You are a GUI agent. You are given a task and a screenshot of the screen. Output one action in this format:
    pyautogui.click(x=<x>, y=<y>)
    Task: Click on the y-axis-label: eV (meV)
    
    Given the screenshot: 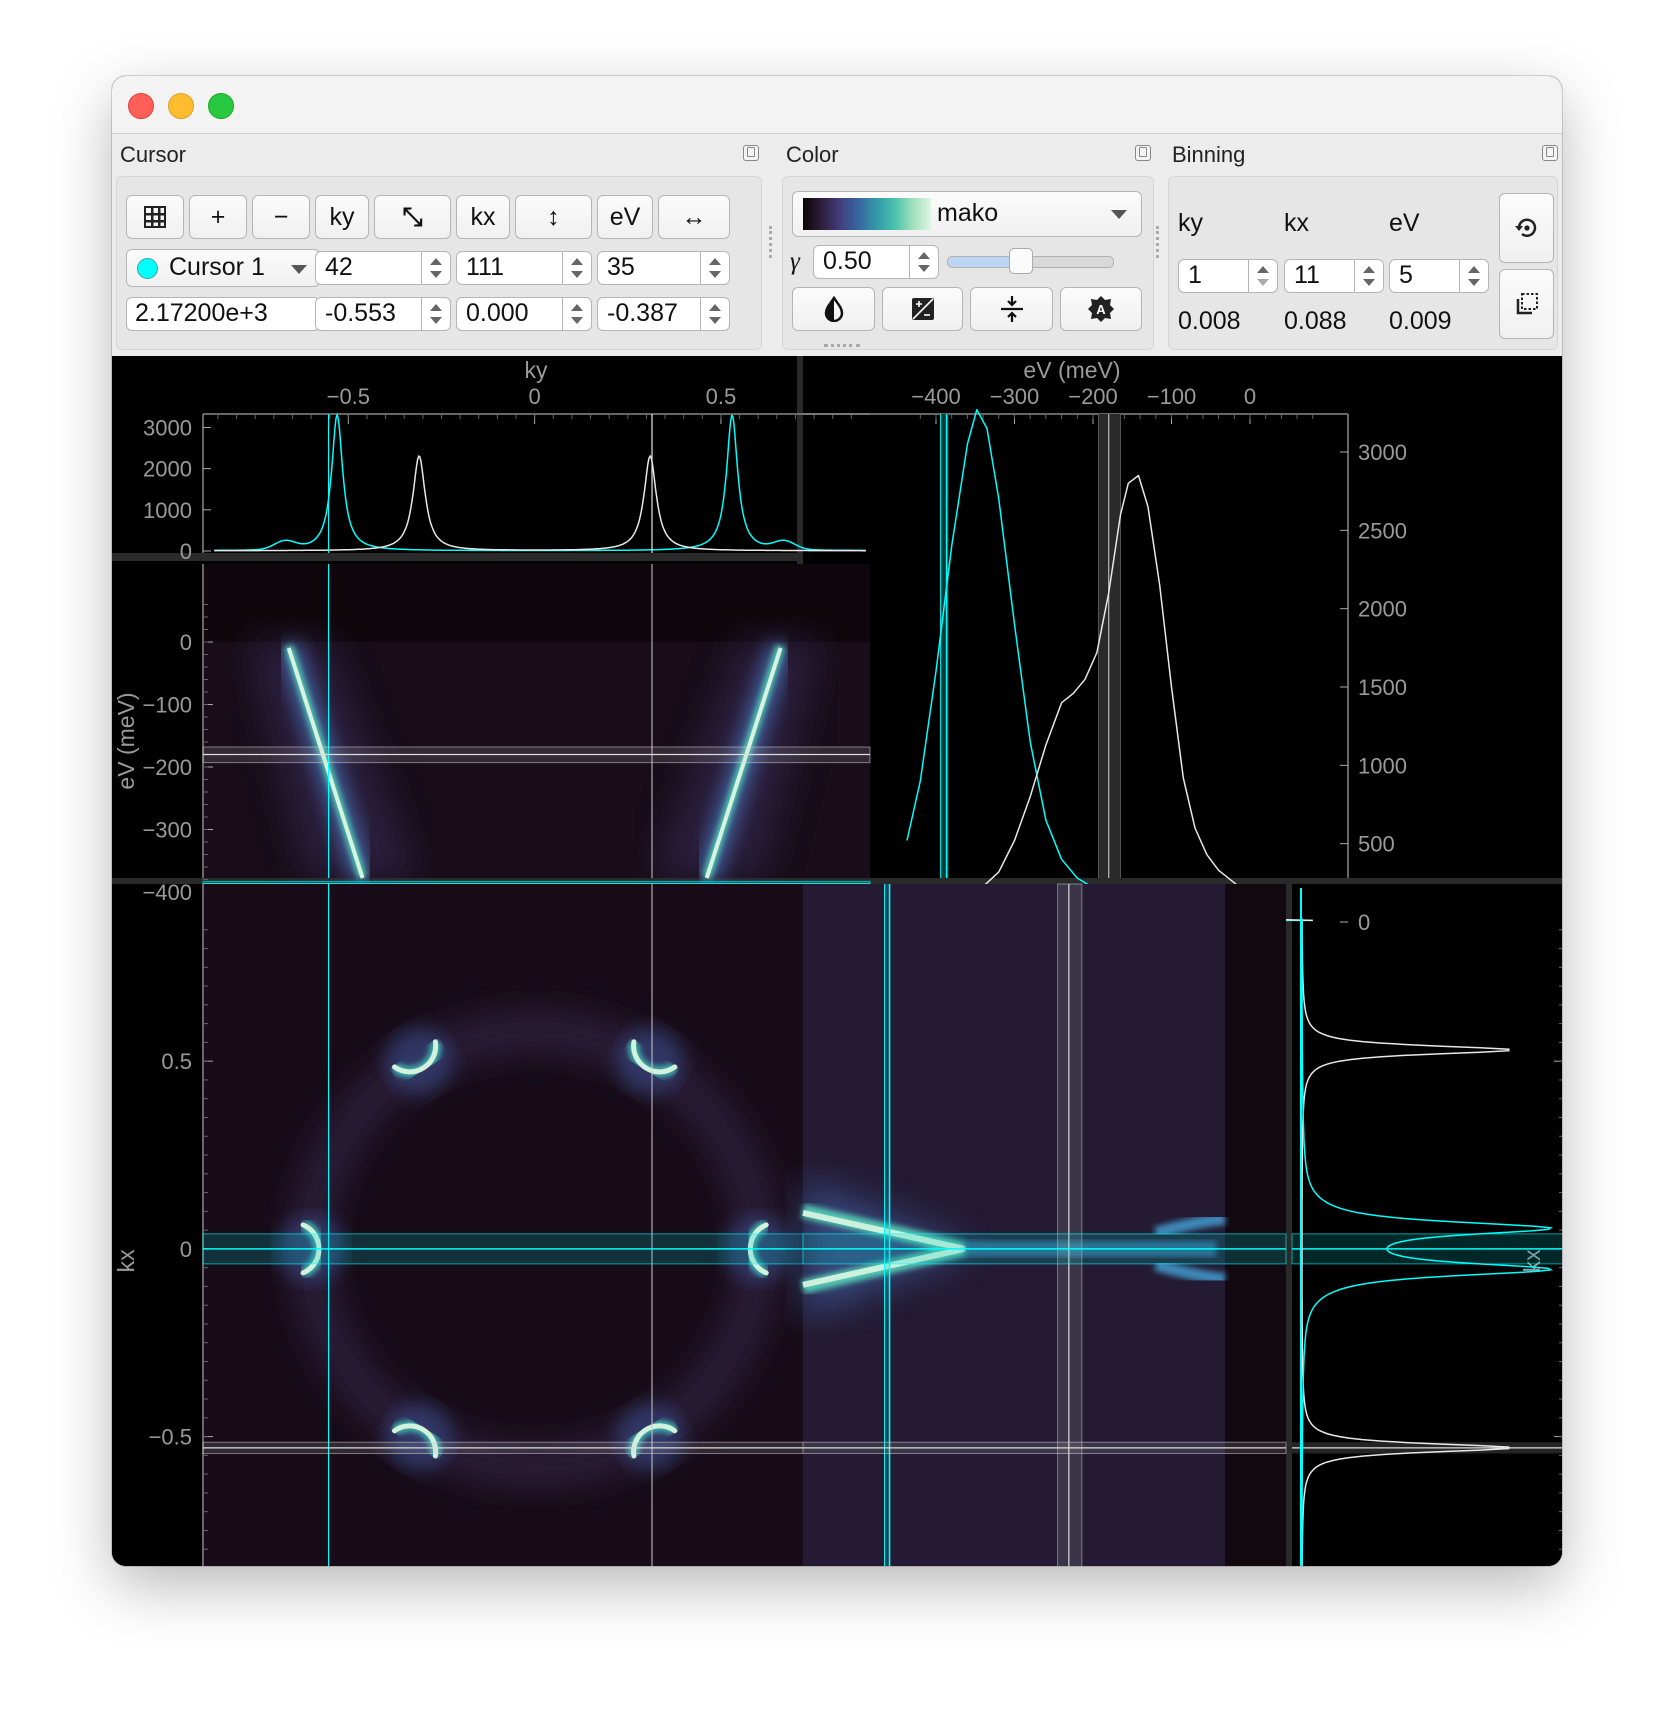 What is the action you would take?
    pyautogui.click(x=126, y=740)
    